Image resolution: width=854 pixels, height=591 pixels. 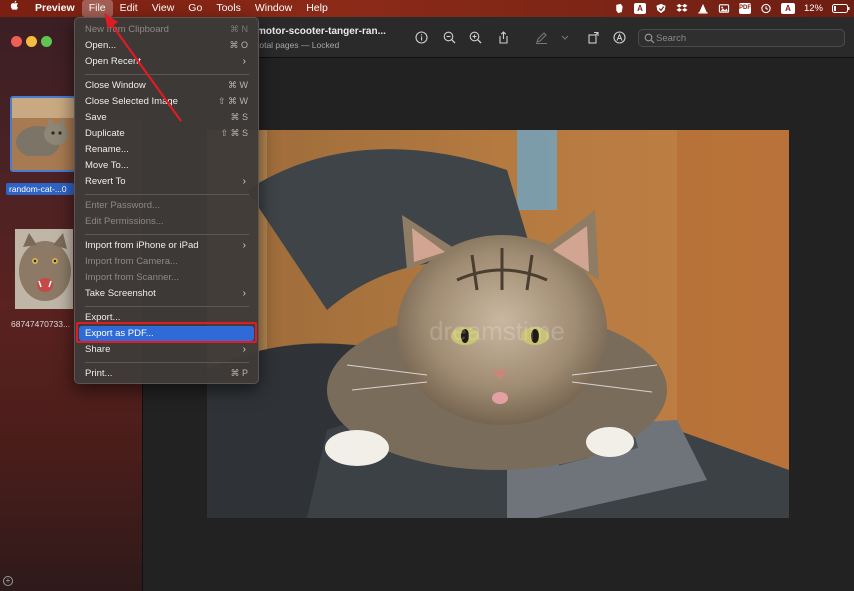 What do you see at coordinates (166, 245) in the screenshot?
I see `menu-item-import-from-iphone: Import from iPhone or iPad ›` at bounding box center [166, 245].